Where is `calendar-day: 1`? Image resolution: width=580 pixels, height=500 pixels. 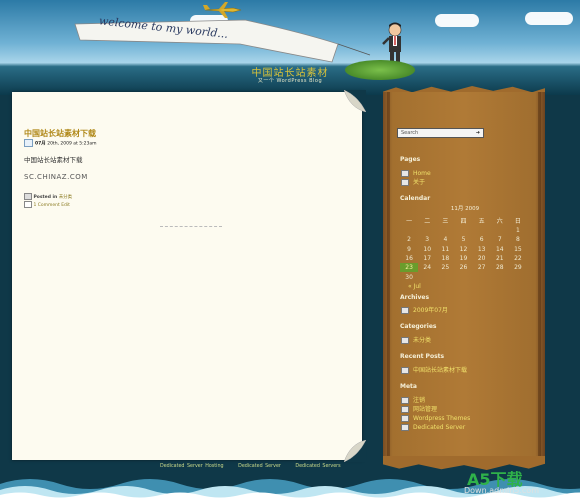 calendar-day: 1 is located at coordinates (518, 231).